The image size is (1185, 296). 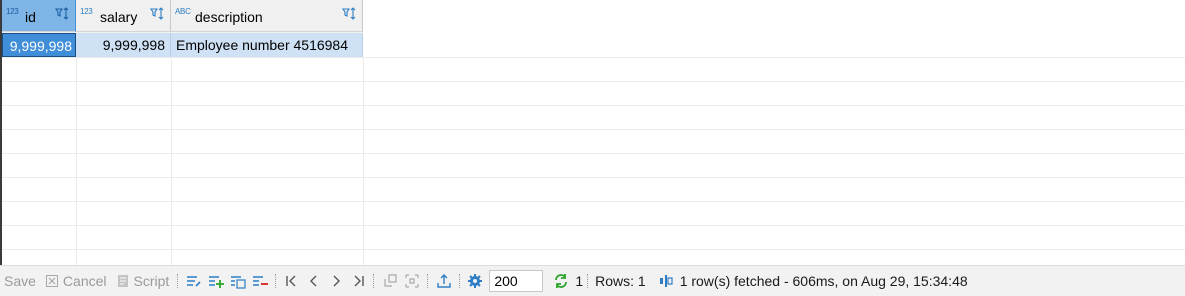 I want to click on text-type-icon: ABC, so click(x=183, y=11).